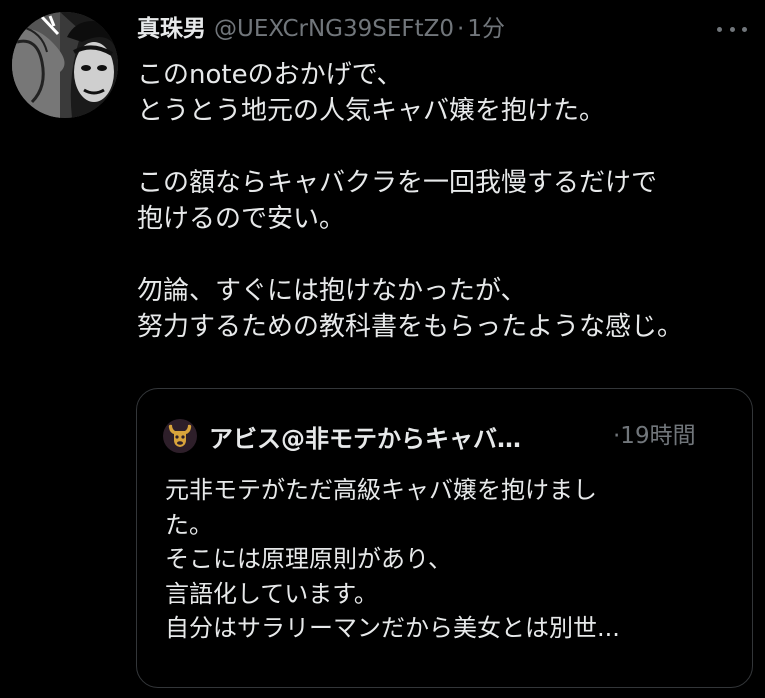 The width and height of the screenshot is (765, 698). Describe the element at coordinates (270, 75) in the screenshot. I see `tweet-text-line: このnoteのおかげで、` at that location.